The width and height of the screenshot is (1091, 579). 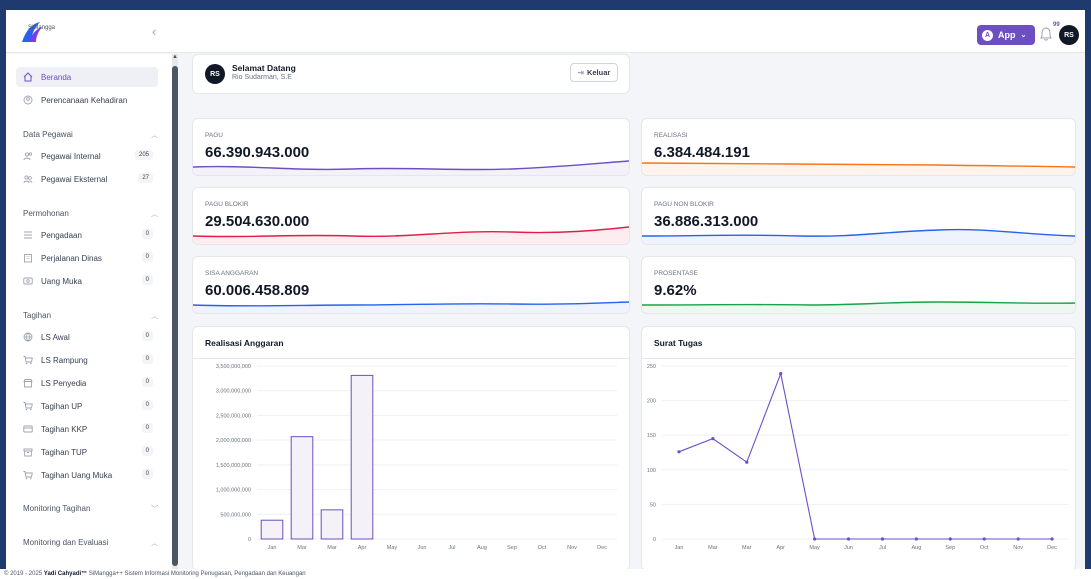 What do you see at coordinates (411, 216) in the screenshot?
I see `stat-card-pagu-blokir: PAGU BLOKIR 29.504.630.000` at bounding box center [411, 216].